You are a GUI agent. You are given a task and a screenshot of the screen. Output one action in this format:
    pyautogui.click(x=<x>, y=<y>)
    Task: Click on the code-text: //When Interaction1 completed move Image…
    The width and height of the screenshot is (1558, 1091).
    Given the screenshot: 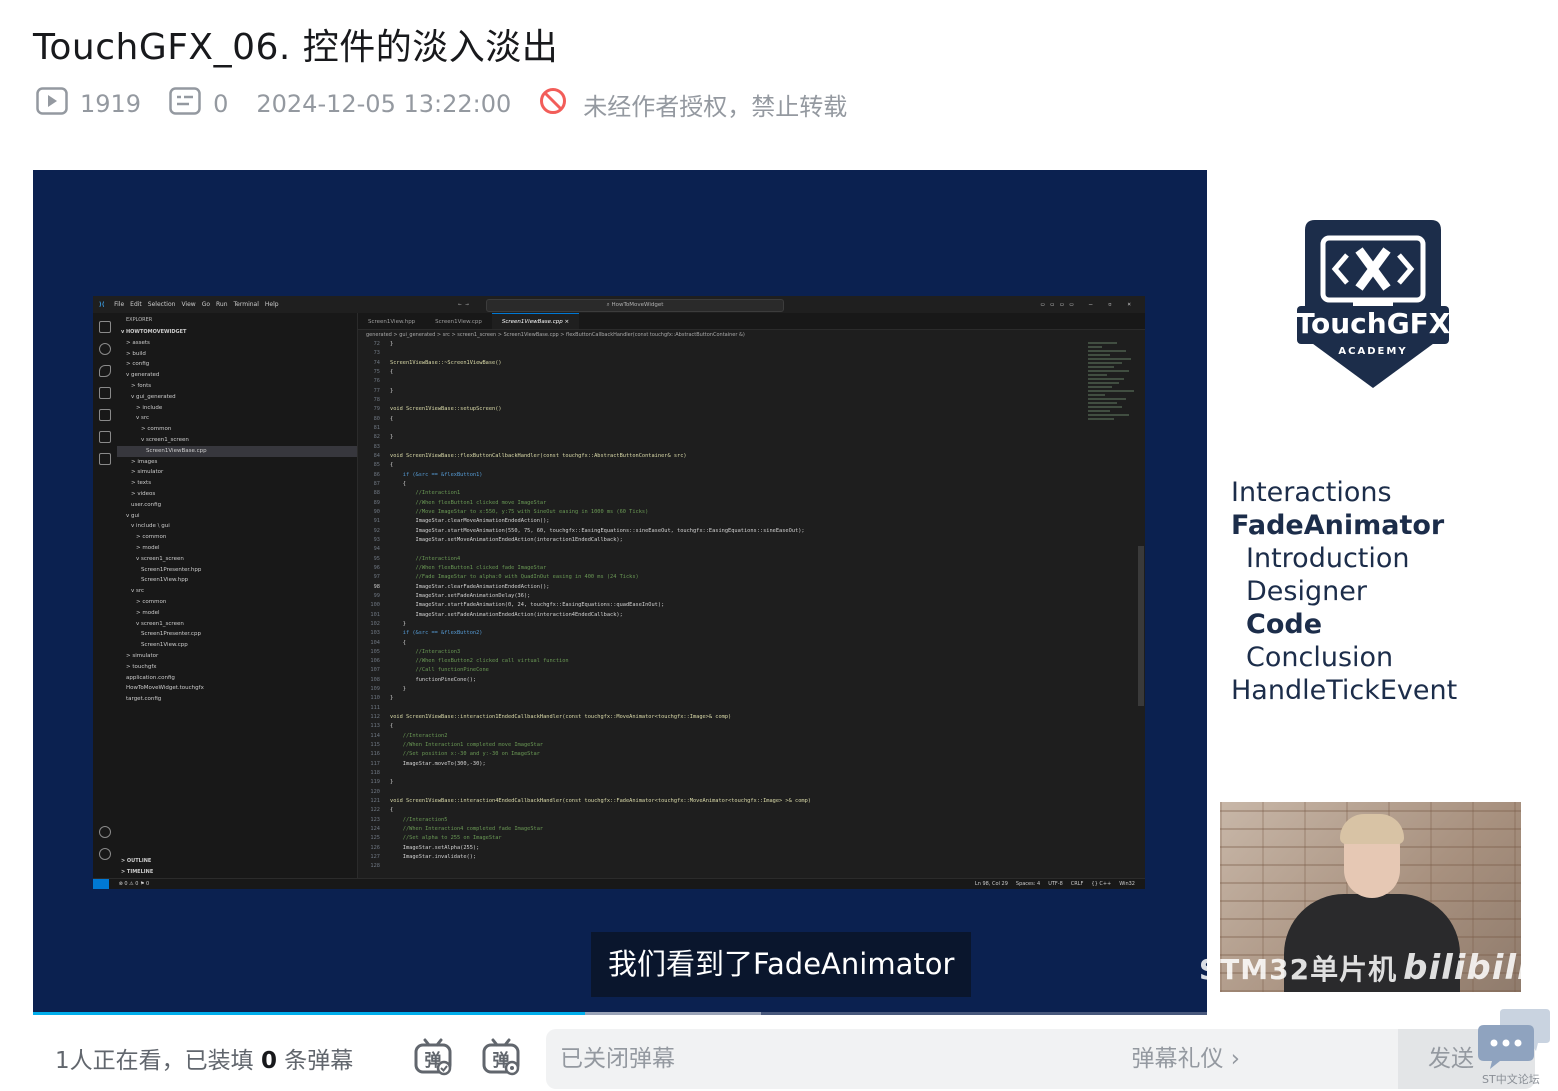 What is the action you would take?
    pyautogui.click(x=467, y=745)
    